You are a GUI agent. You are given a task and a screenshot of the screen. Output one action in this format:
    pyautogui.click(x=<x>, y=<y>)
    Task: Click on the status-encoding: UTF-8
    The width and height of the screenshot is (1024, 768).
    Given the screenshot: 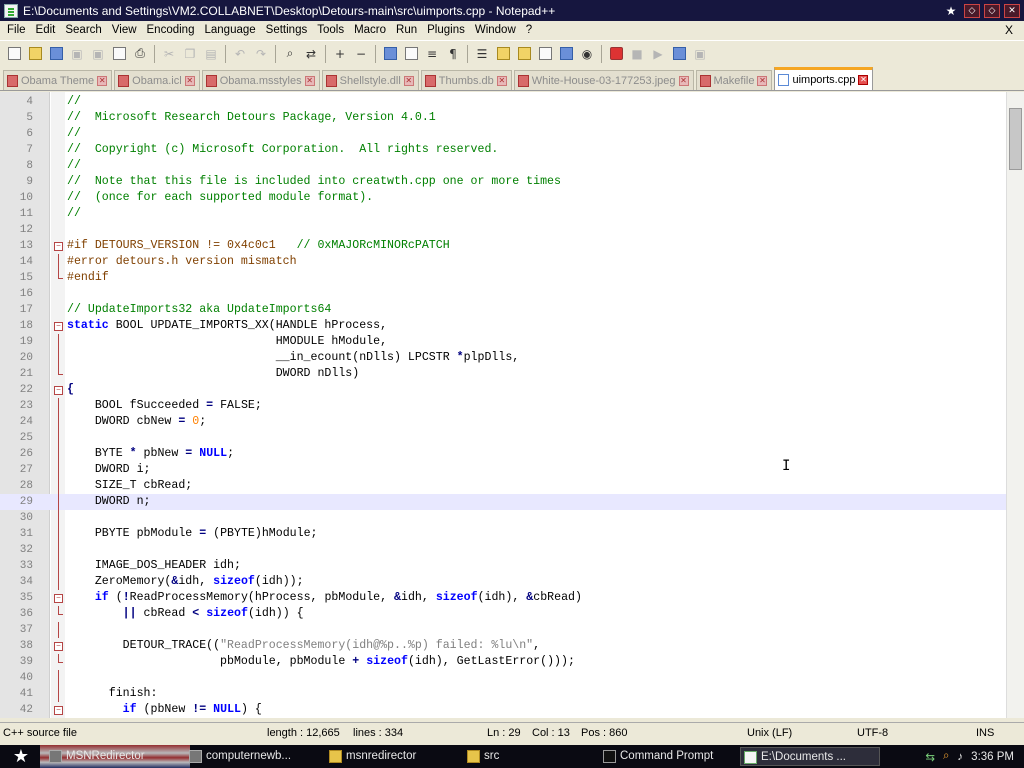 What is the action you would take?
    pyautogui.click(x=872, y=733)
    